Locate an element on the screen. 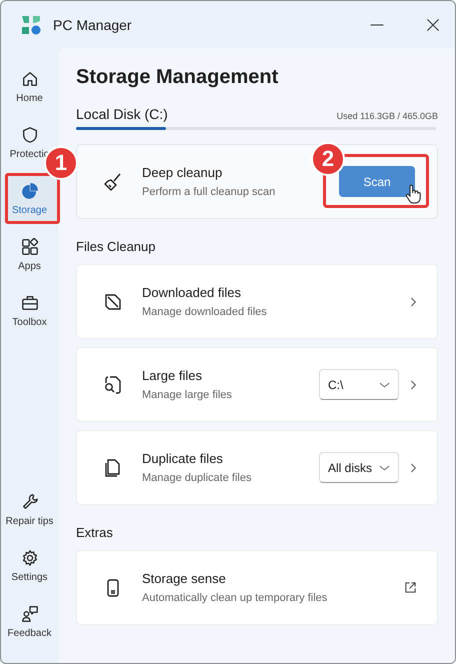 The width and height of the screenshot is (456, 664). card-title: Deep cleanup is located at coordinates (183, 172).